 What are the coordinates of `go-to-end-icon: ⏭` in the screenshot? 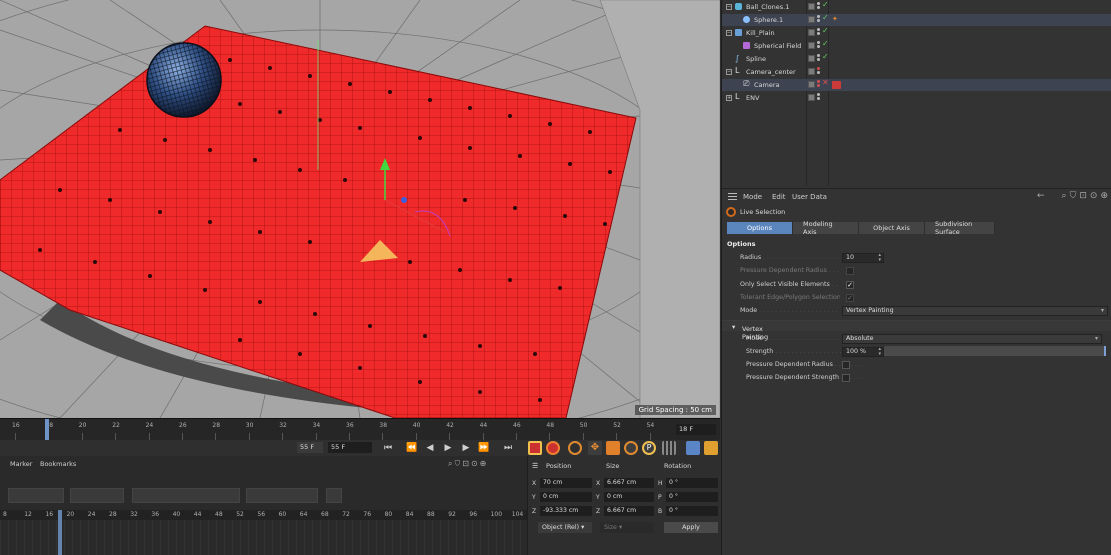 It's located at (508, 448).